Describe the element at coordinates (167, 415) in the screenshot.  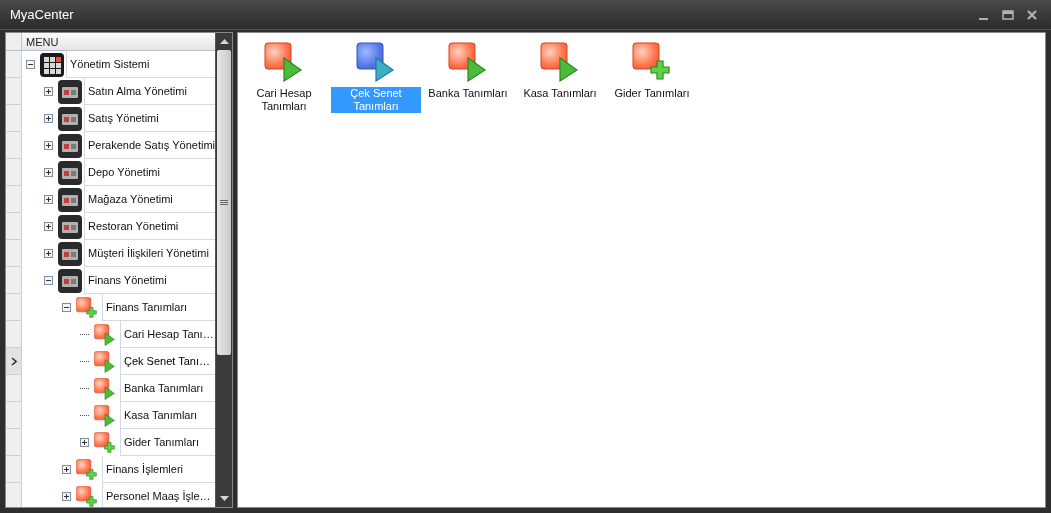
I see `tree-item: Kasa Tanımları` at that location.